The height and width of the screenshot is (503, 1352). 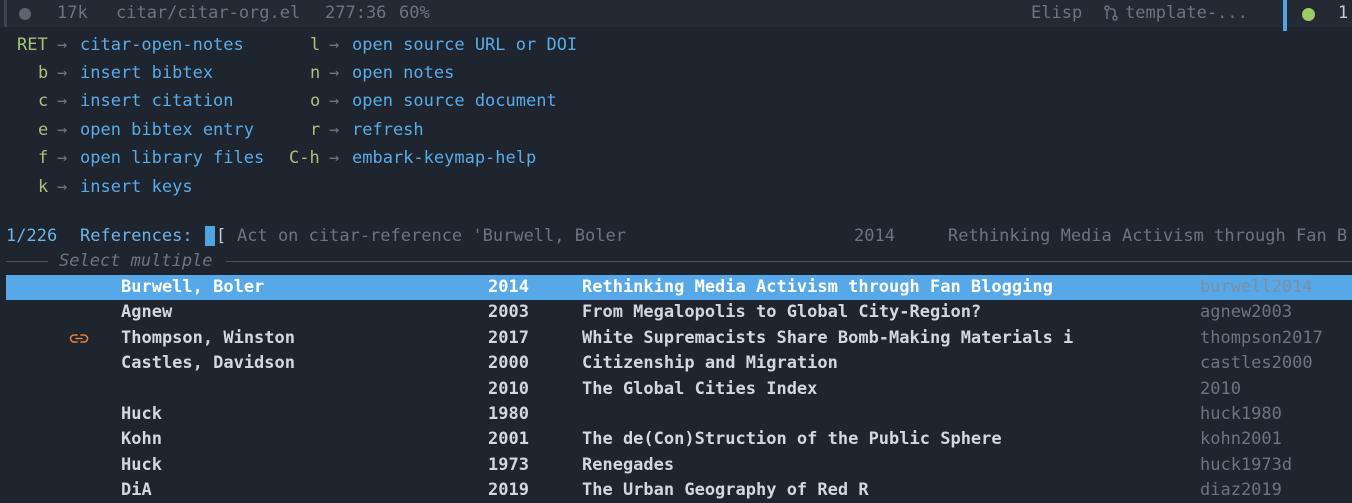 What do you see at coordinates (315, 130) in the screenshot?
I see `keybinding-key: r` at bounding box center [315, 130].